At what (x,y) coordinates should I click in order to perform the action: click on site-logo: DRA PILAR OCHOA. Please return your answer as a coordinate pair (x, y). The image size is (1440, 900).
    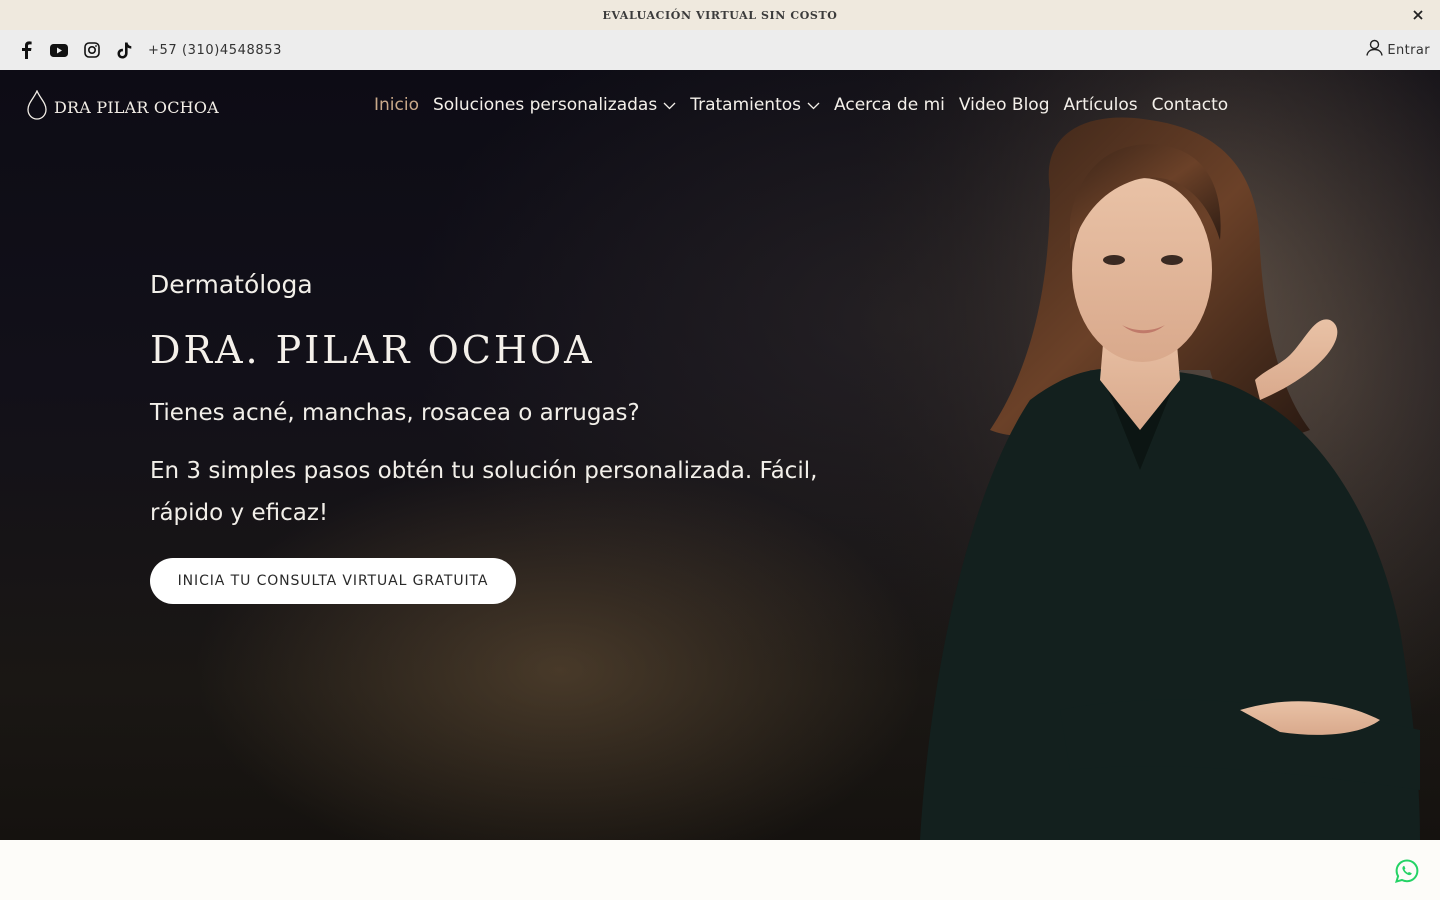
    Looking at the image, I should click on (122, 107).